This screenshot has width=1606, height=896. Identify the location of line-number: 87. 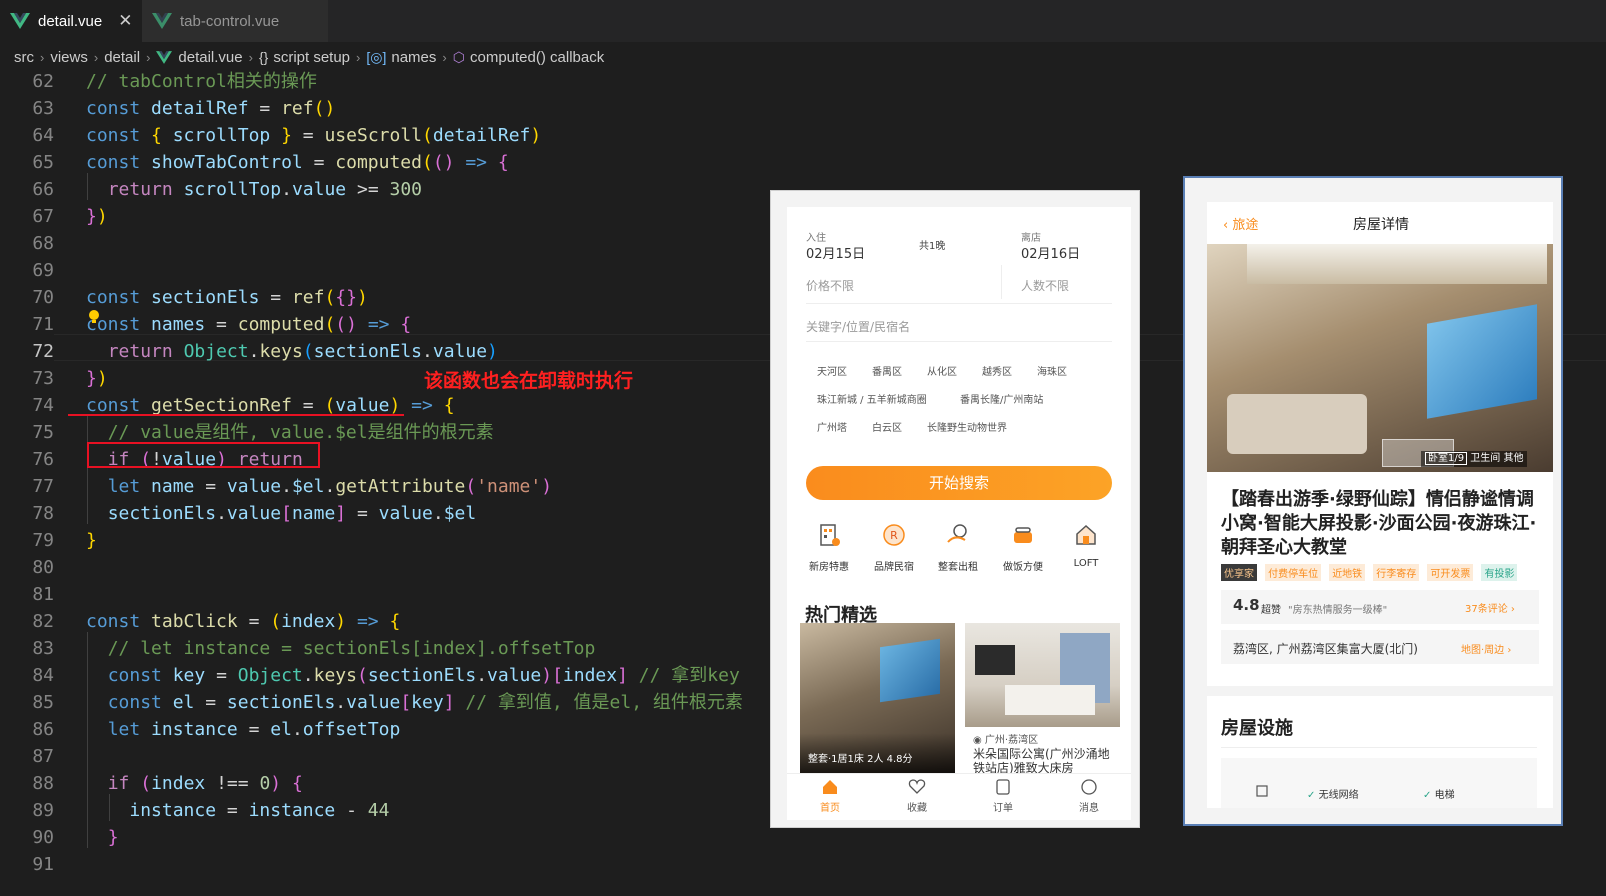
(43, 756).